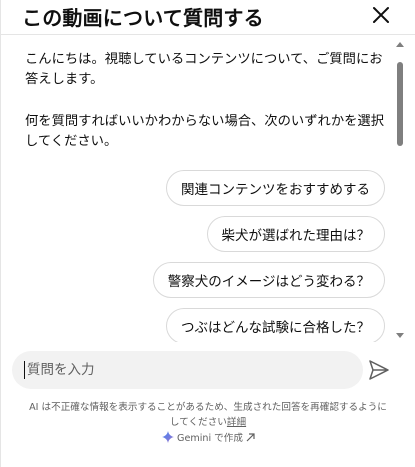 Image resolution: width=415 pixels, height=467 pixels. I want to click on panel-header: この動画について質問する, so click(208, 15).